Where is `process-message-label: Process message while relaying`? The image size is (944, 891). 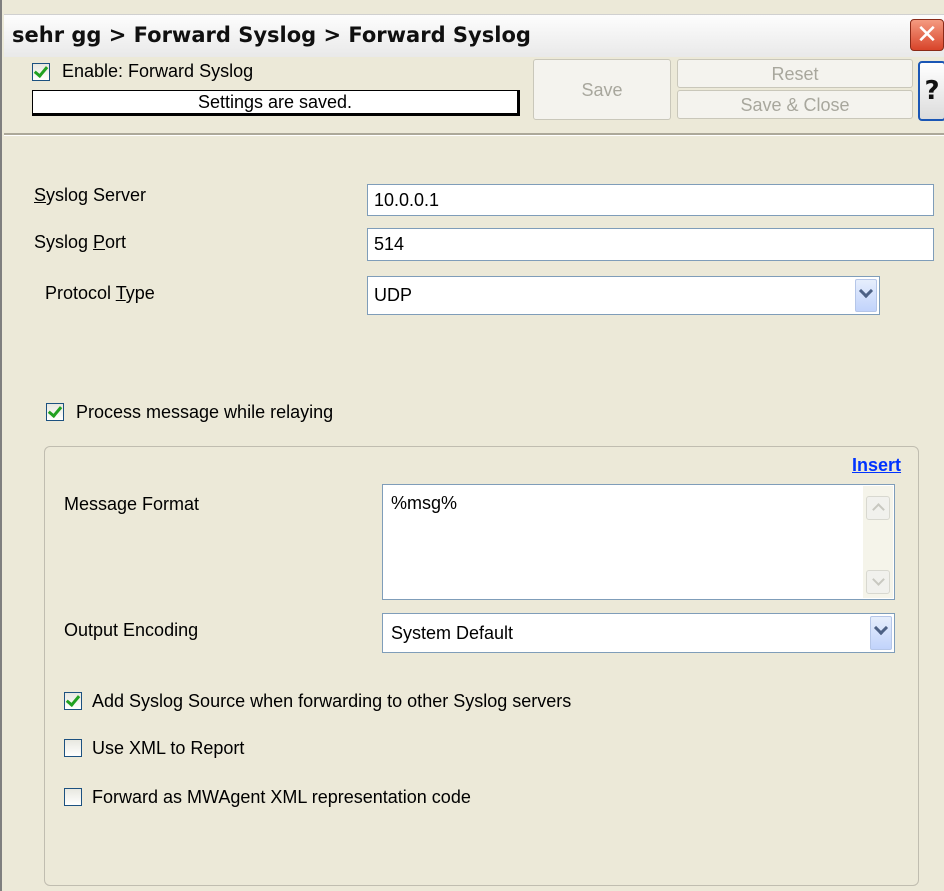
process-message-label: Process message while relaying is located at coordinates (205, 412).